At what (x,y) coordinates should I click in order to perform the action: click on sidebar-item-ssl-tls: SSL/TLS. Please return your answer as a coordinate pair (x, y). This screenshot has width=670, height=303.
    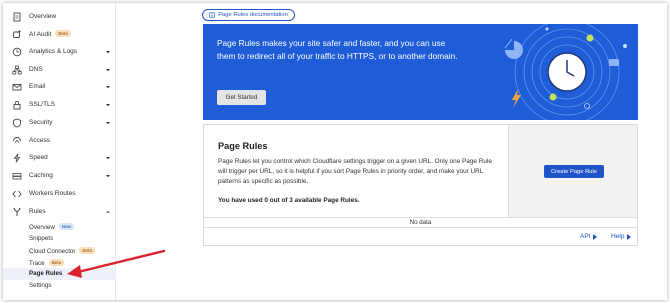
    Looking at the image, I should click on (59, 105).